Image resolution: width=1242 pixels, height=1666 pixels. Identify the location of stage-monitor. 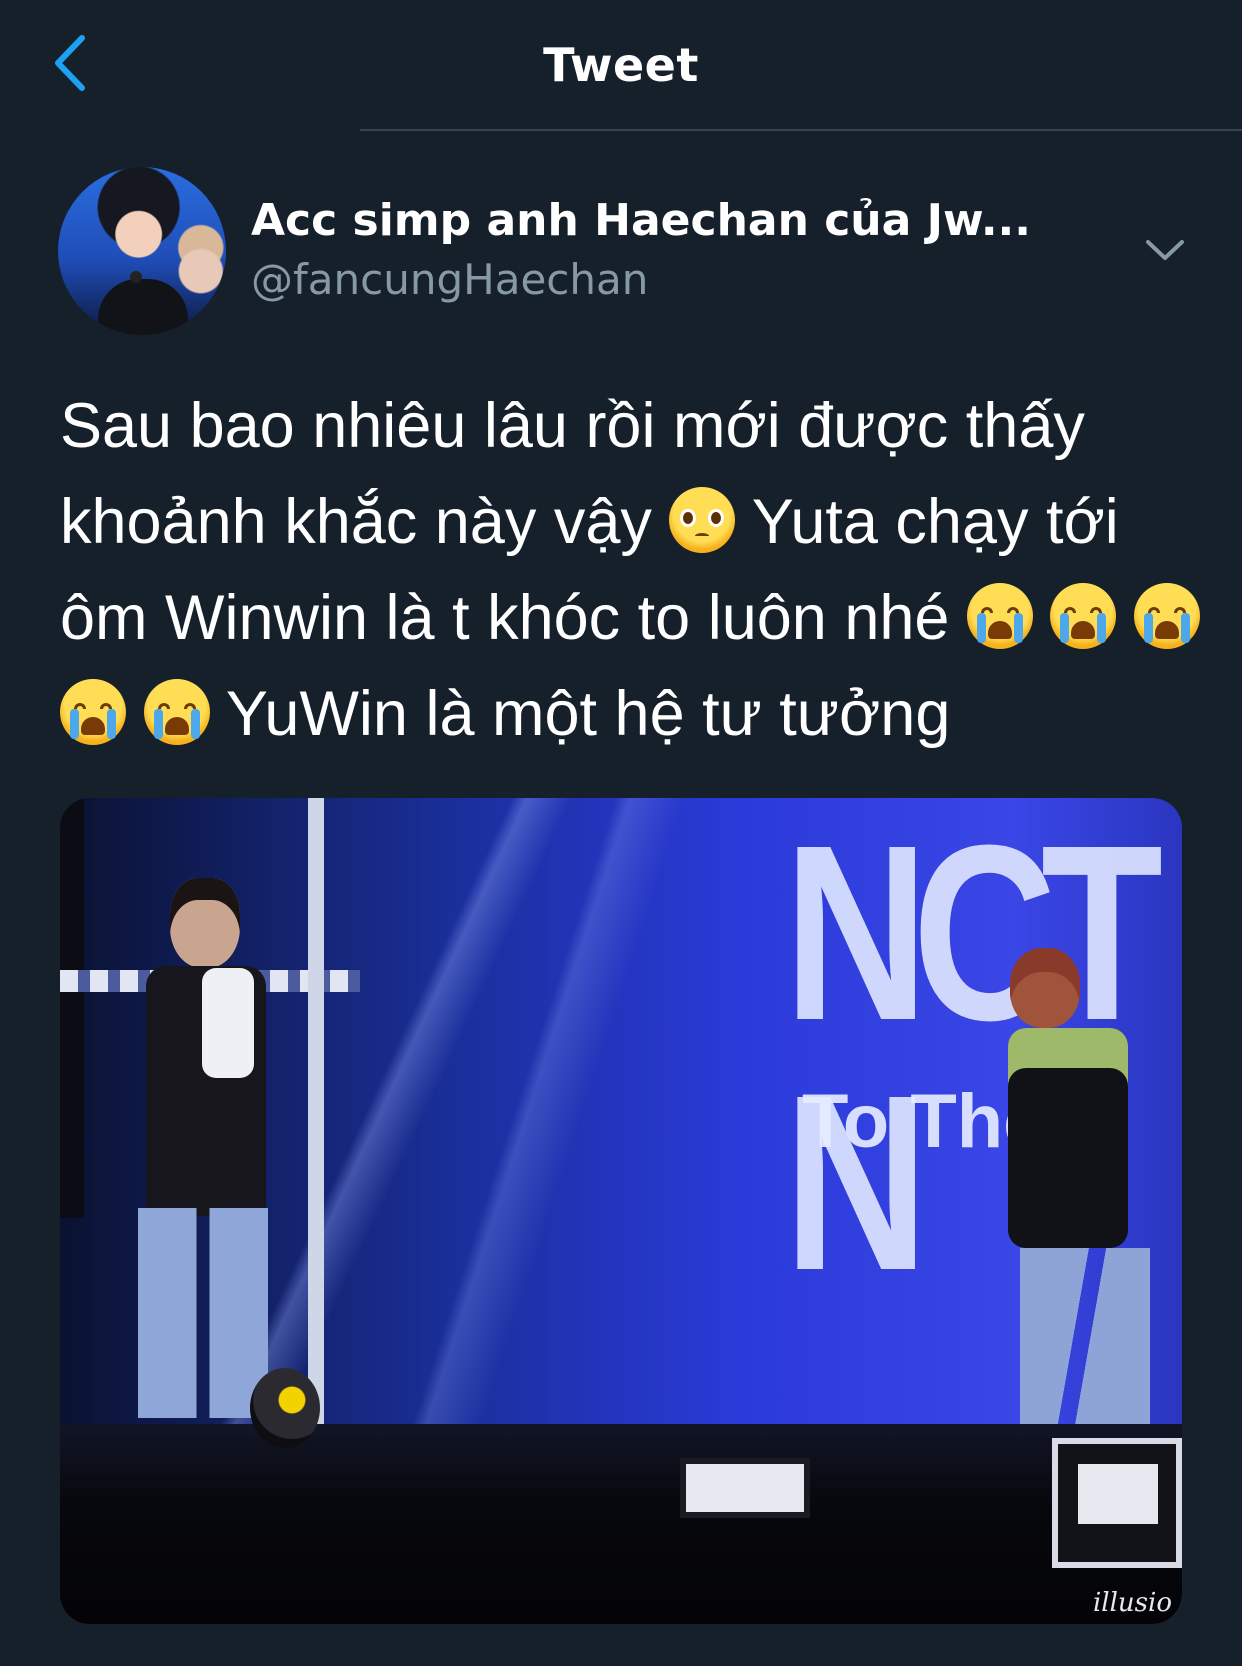
(745, 1488).